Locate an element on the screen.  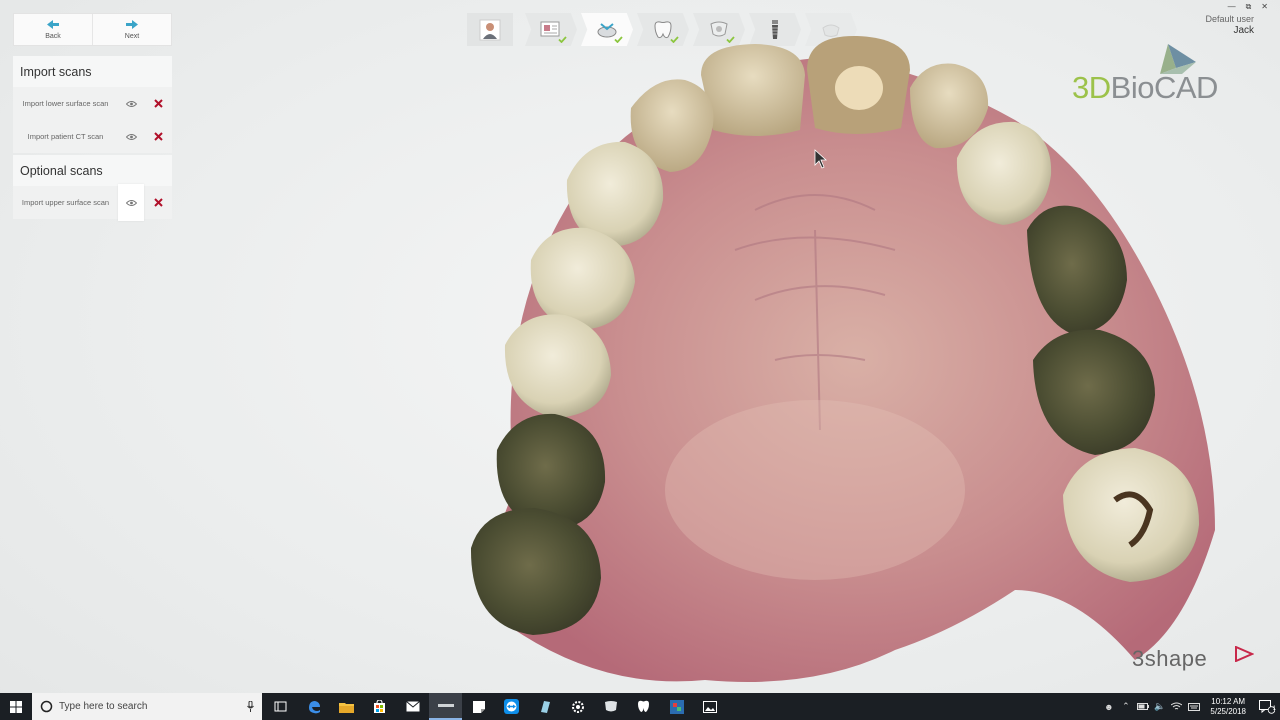
optional-scans-title: Optional scans is located at coordinates (92, 170).